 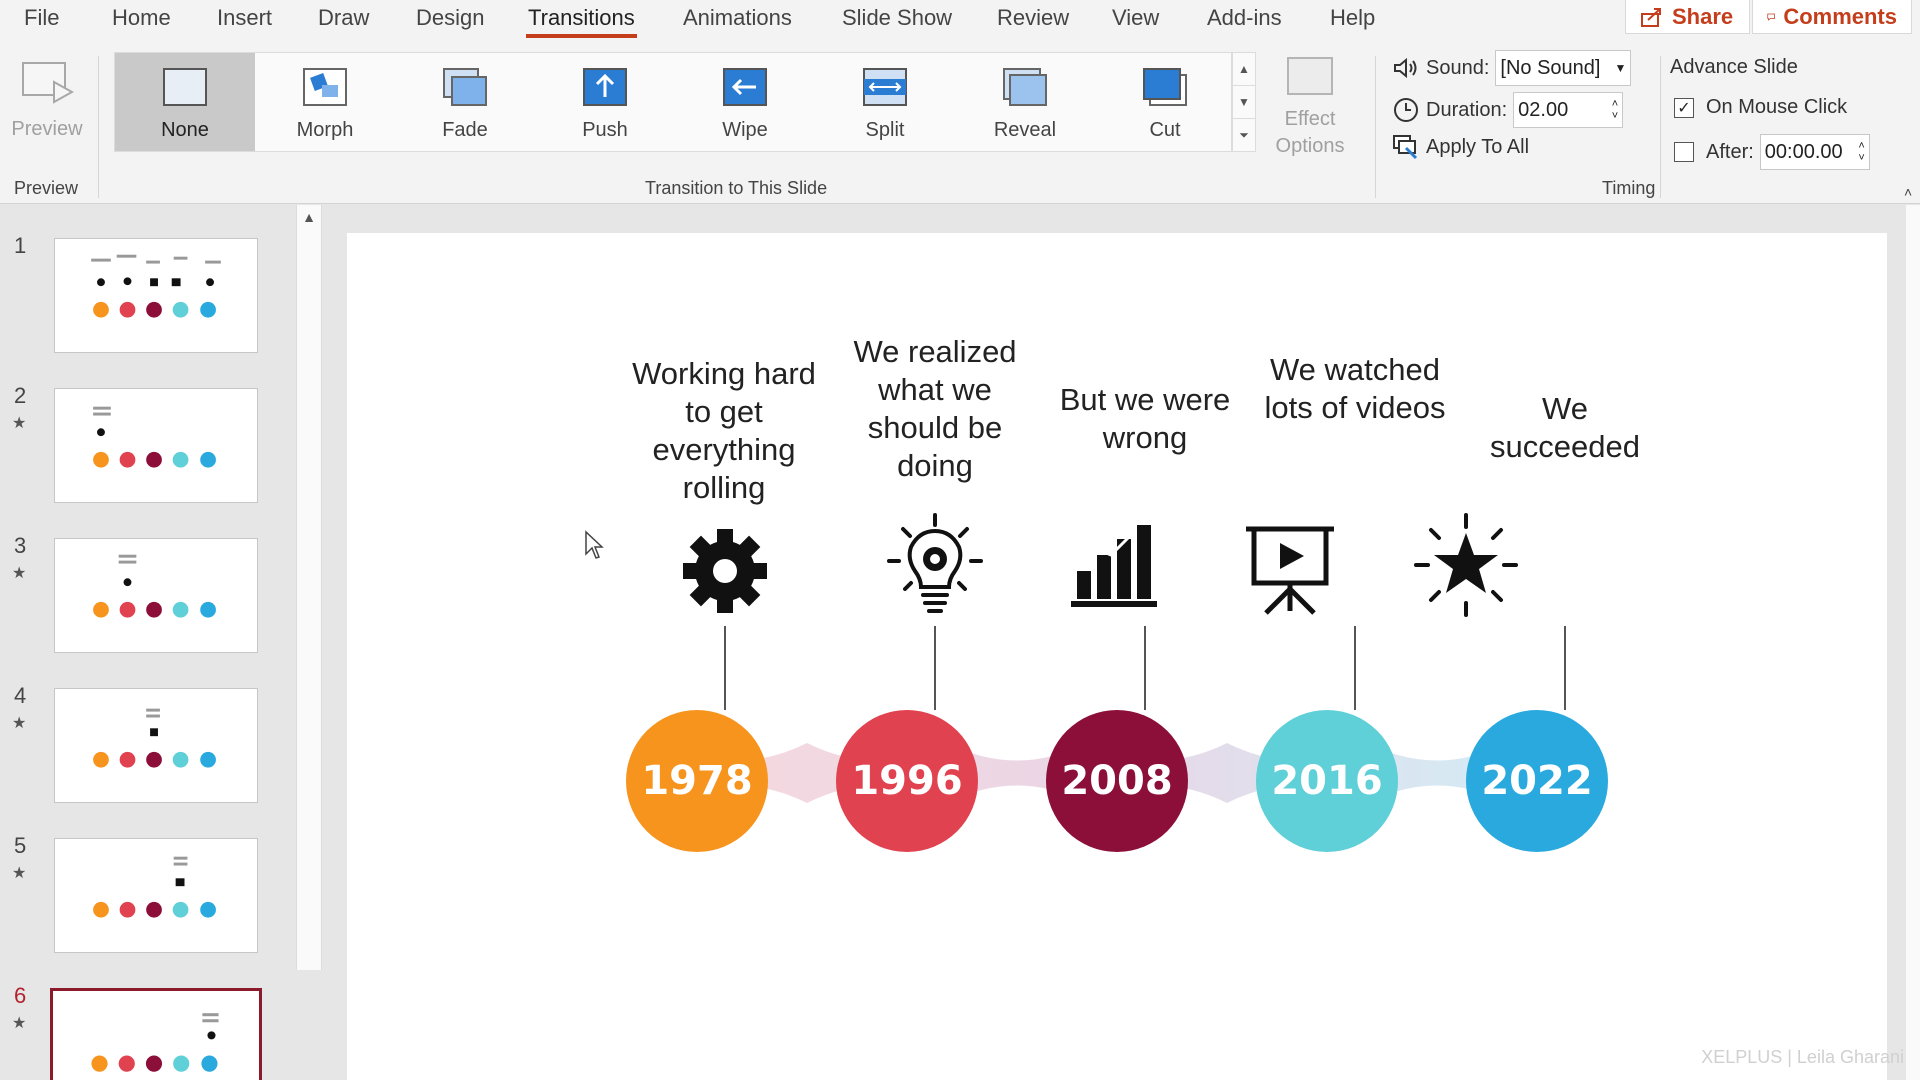 What do you see at coordinates (1803, 151) in the screenshot?
I see `after-value: 00:00.00` at bounding box center [1803, 151].